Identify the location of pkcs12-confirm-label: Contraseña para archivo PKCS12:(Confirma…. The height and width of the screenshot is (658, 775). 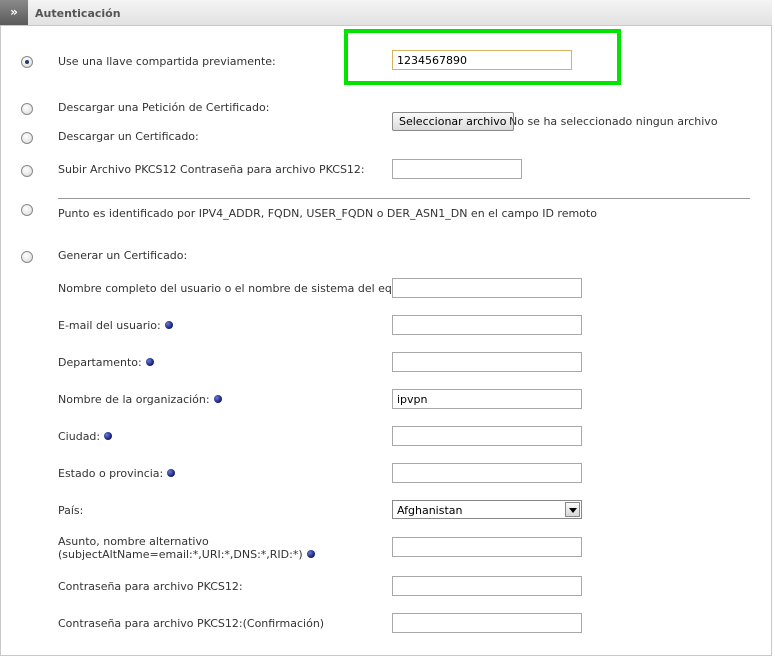
(191, 623).